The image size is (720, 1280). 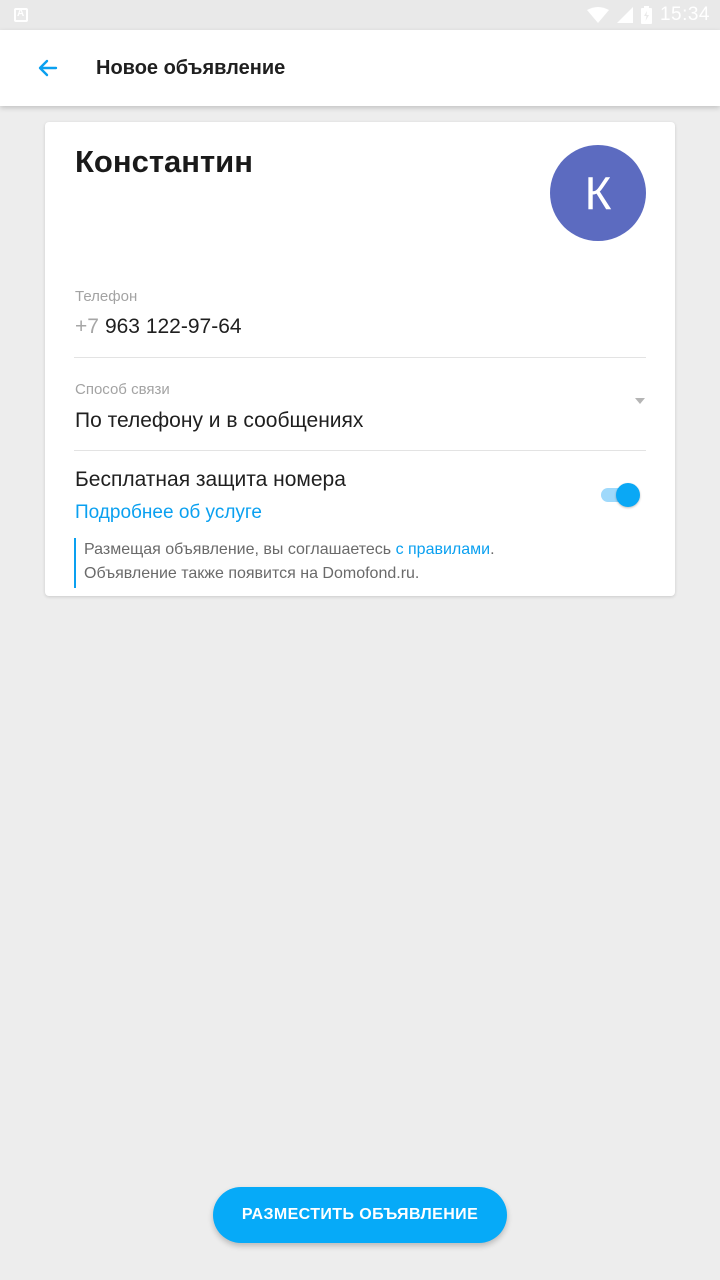 What do you see at coordinates (624, 15) in the screenshot?
I see `signal-icon` at bounding box center [624, 15].